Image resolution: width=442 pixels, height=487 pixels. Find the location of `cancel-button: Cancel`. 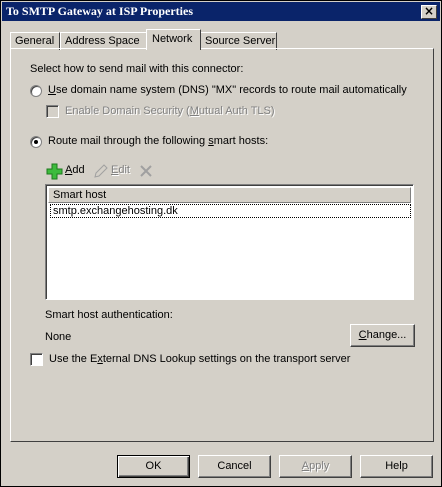

cancel-button: Cancel is located at coordinates (234, 466).